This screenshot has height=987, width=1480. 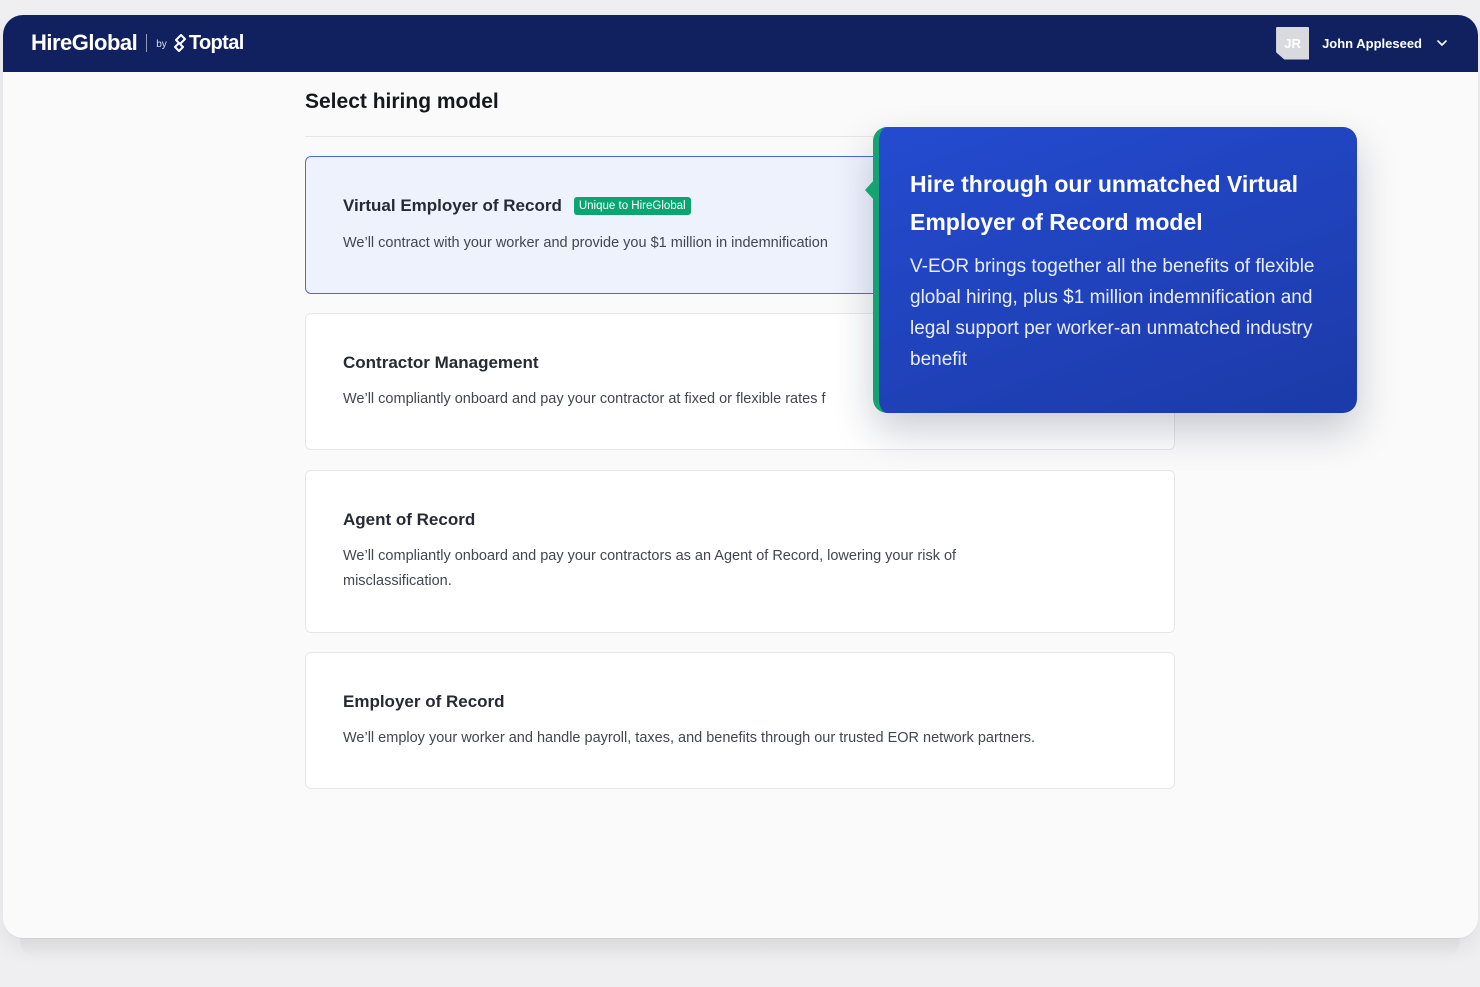 I want to click on unique-badge: Unique to HireGlobal, so click(x=632, y=206).